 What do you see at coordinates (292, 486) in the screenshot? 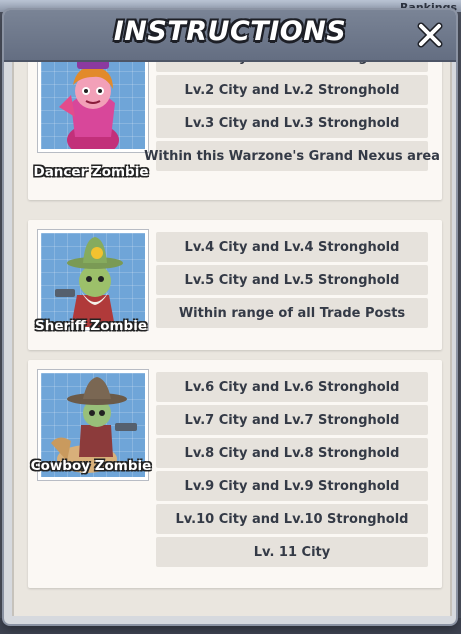
I see `requirement-row: Lv.9 City and Lv.9 Stronghold` at bounding box center [292, 486].